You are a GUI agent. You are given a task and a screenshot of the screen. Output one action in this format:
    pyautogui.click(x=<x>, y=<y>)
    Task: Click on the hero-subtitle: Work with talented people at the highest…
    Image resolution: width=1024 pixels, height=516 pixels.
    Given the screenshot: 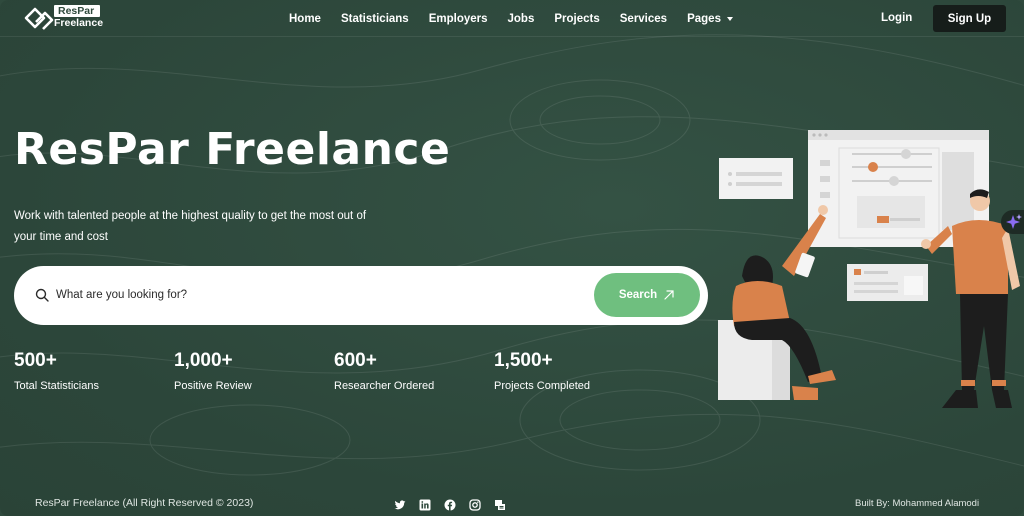 What is the action you would take?
    pyautogui.click(x=190, y=226)
    